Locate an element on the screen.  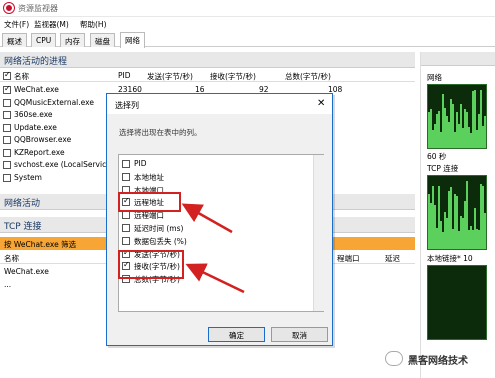
network-graph is located at coordinates (457, 116).